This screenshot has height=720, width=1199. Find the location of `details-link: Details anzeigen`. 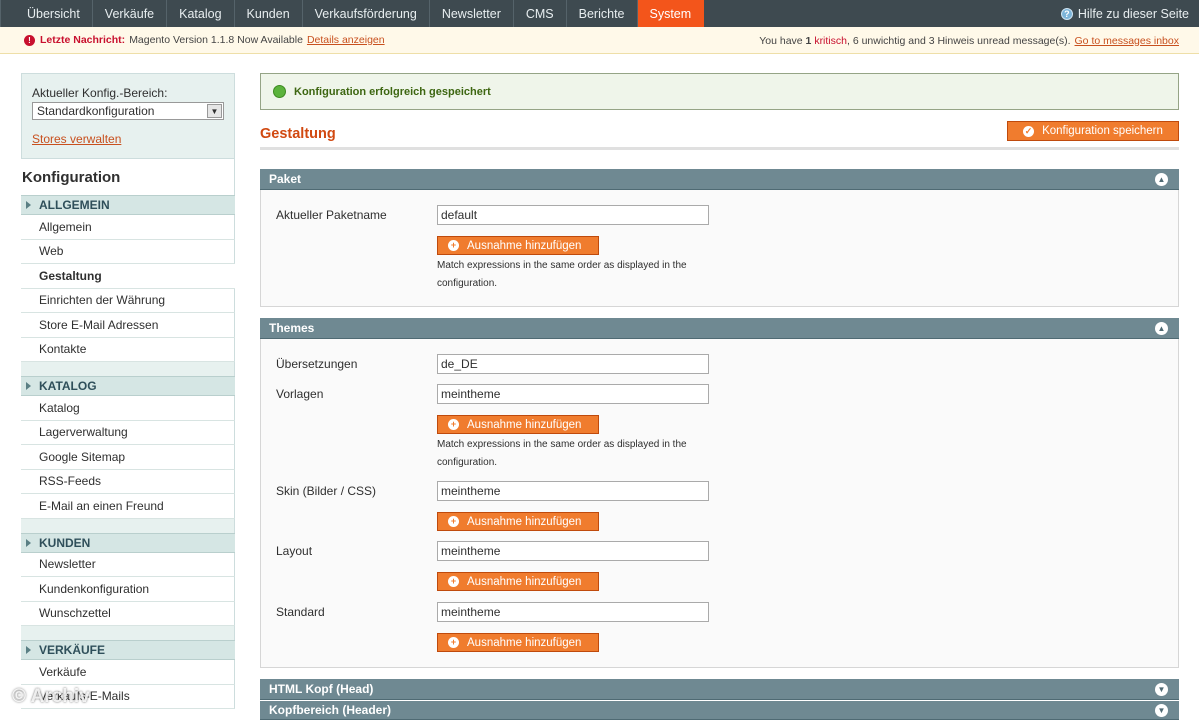

details-link: Details anzeigen is located at coordinates (346, 40).